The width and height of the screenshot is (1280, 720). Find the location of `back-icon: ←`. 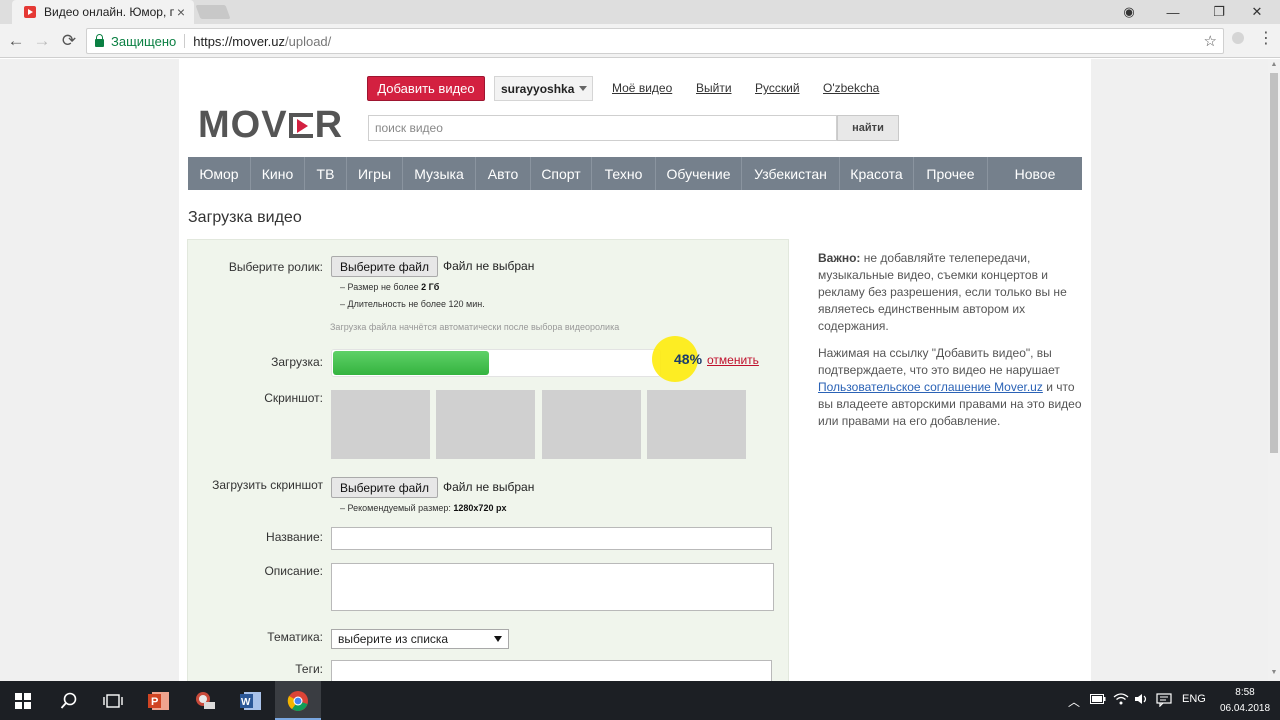

back-icon: ← is located at coordinates (16, 41).